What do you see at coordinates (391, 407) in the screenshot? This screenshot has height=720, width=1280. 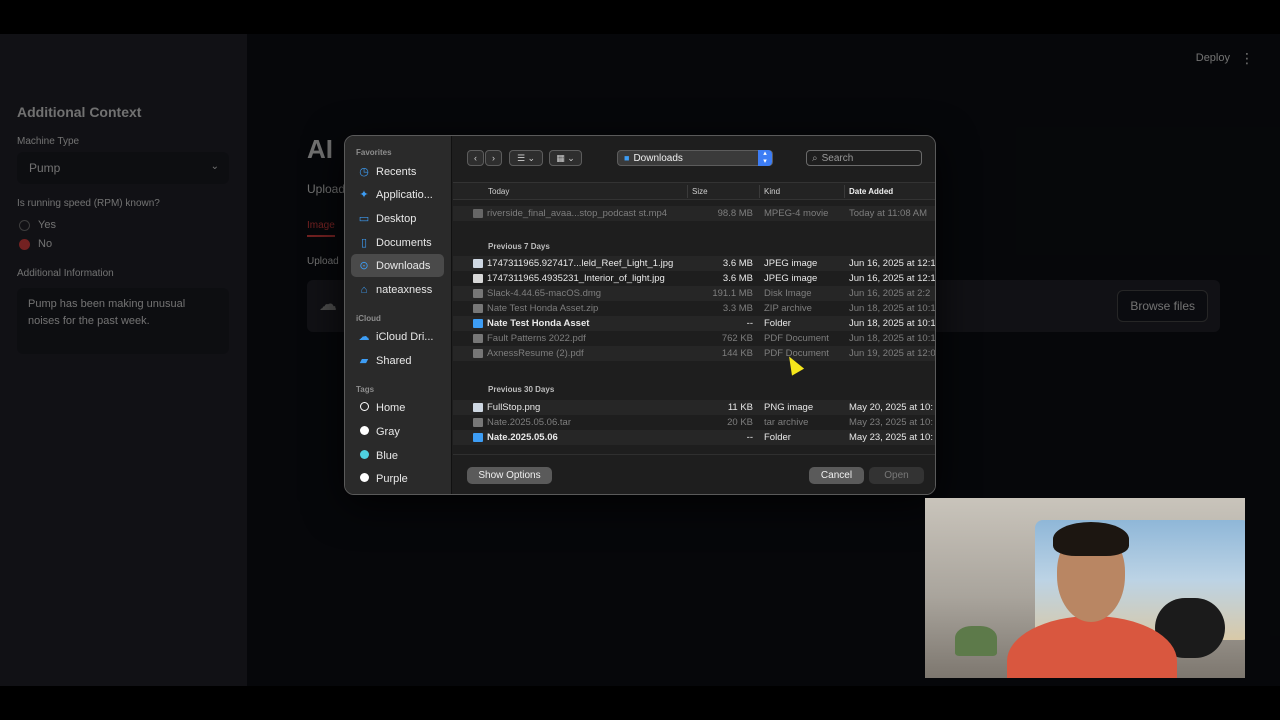 I see `sidebar-item-label: Home` at bounding box center [391, 407].